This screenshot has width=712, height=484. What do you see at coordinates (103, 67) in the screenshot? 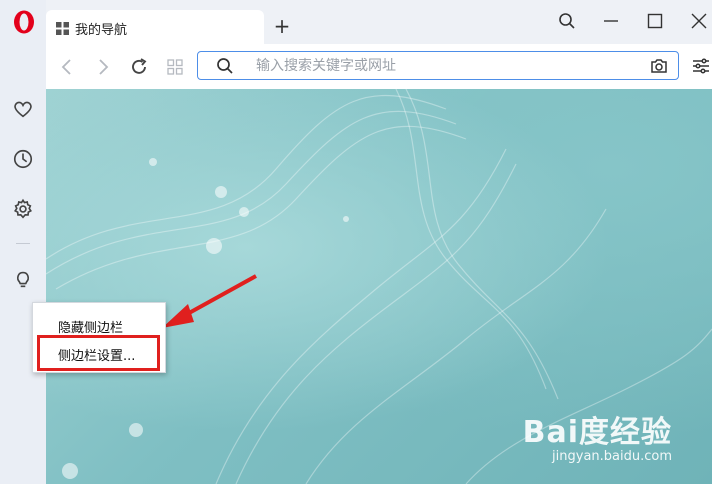
I see `forward-icon` at bounding box center [103, 67].